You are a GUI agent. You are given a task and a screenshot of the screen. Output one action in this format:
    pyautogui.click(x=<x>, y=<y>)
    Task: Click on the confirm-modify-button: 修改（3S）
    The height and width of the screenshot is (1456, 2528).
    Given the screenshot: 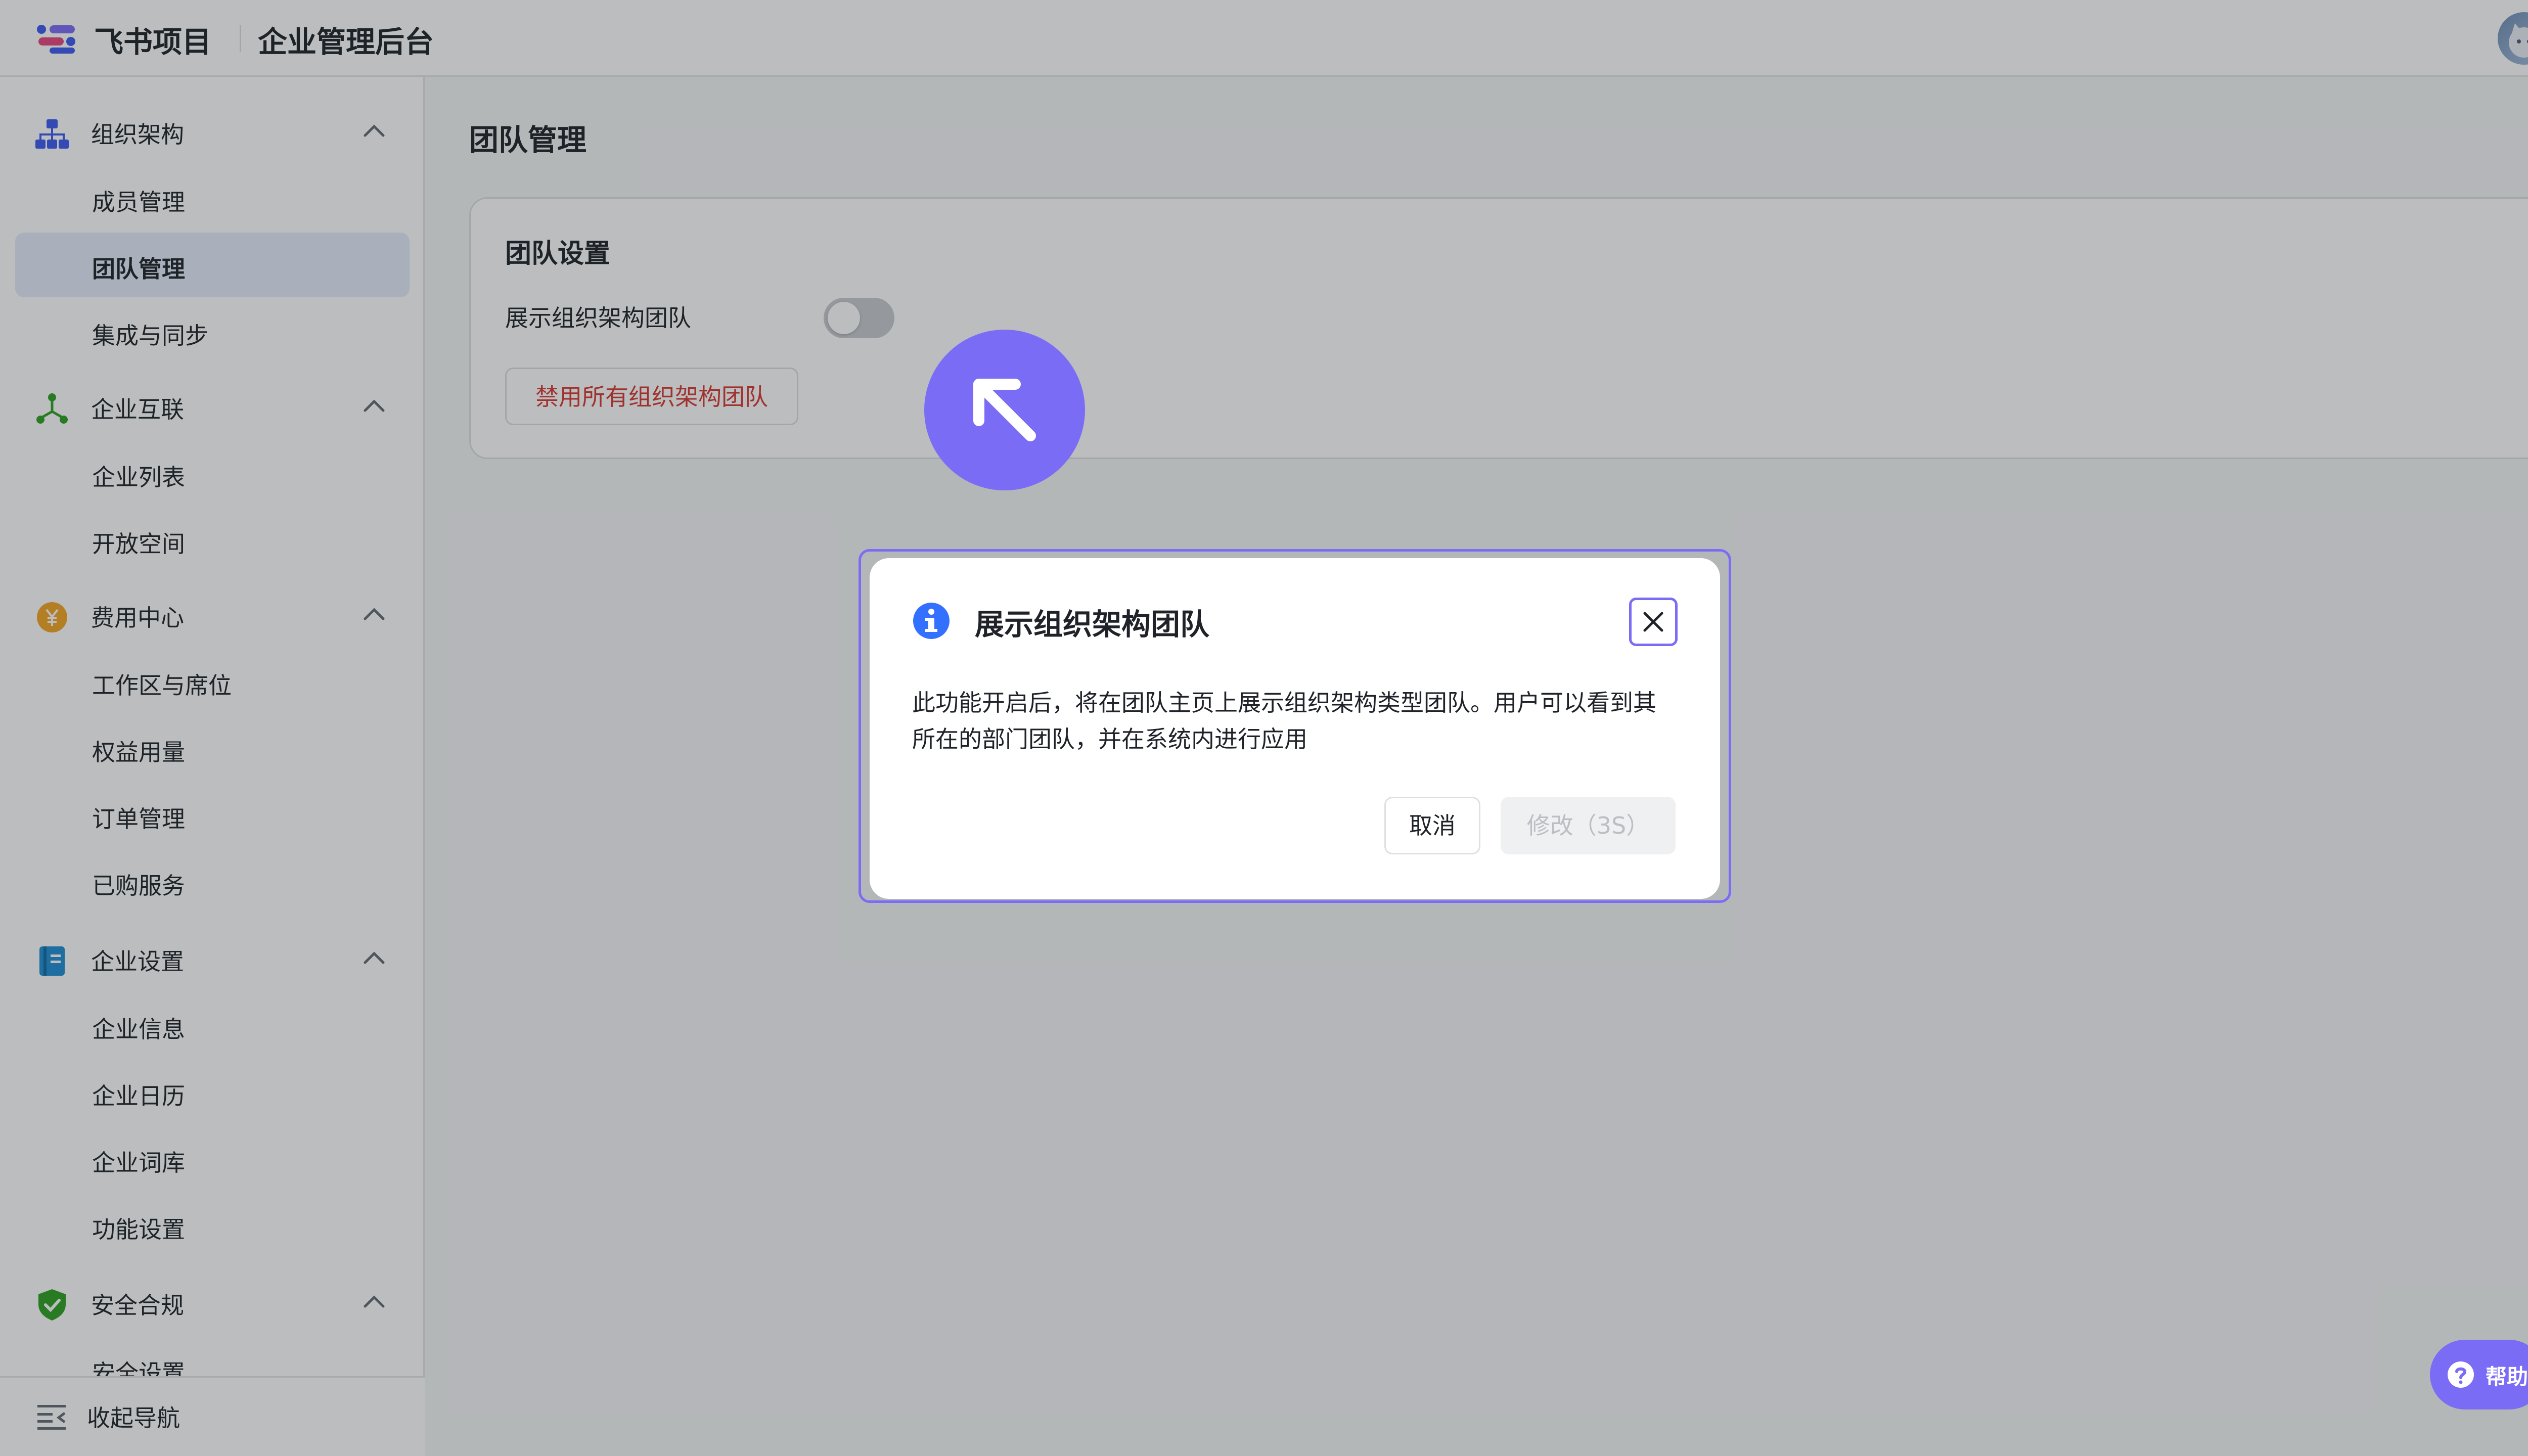 What is the action you would take?
    pyautogui.click(x=1589, y=825)
    